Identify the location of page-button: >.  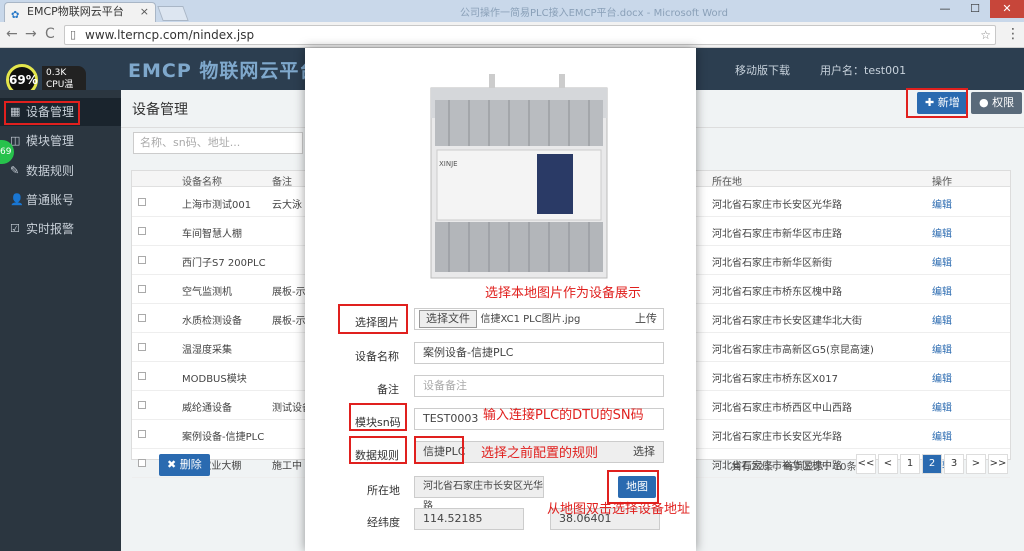
(976, 464).